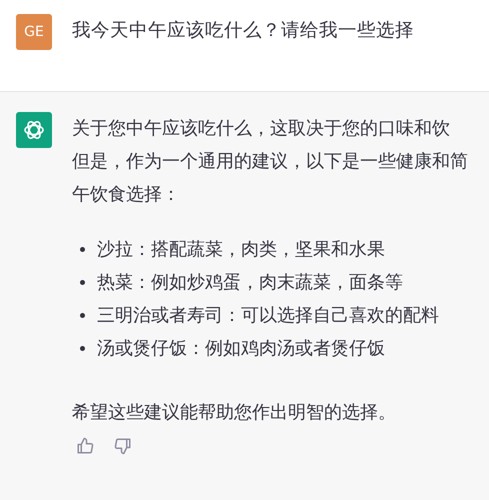 The image size is (489, 500). What do you see at coordinates (241, 349) in the screenshot?
I see `list-item-text: 汤或煲仔饭：例如鸡肉汤或者煲仔饭` at bounding box center [241, 349].